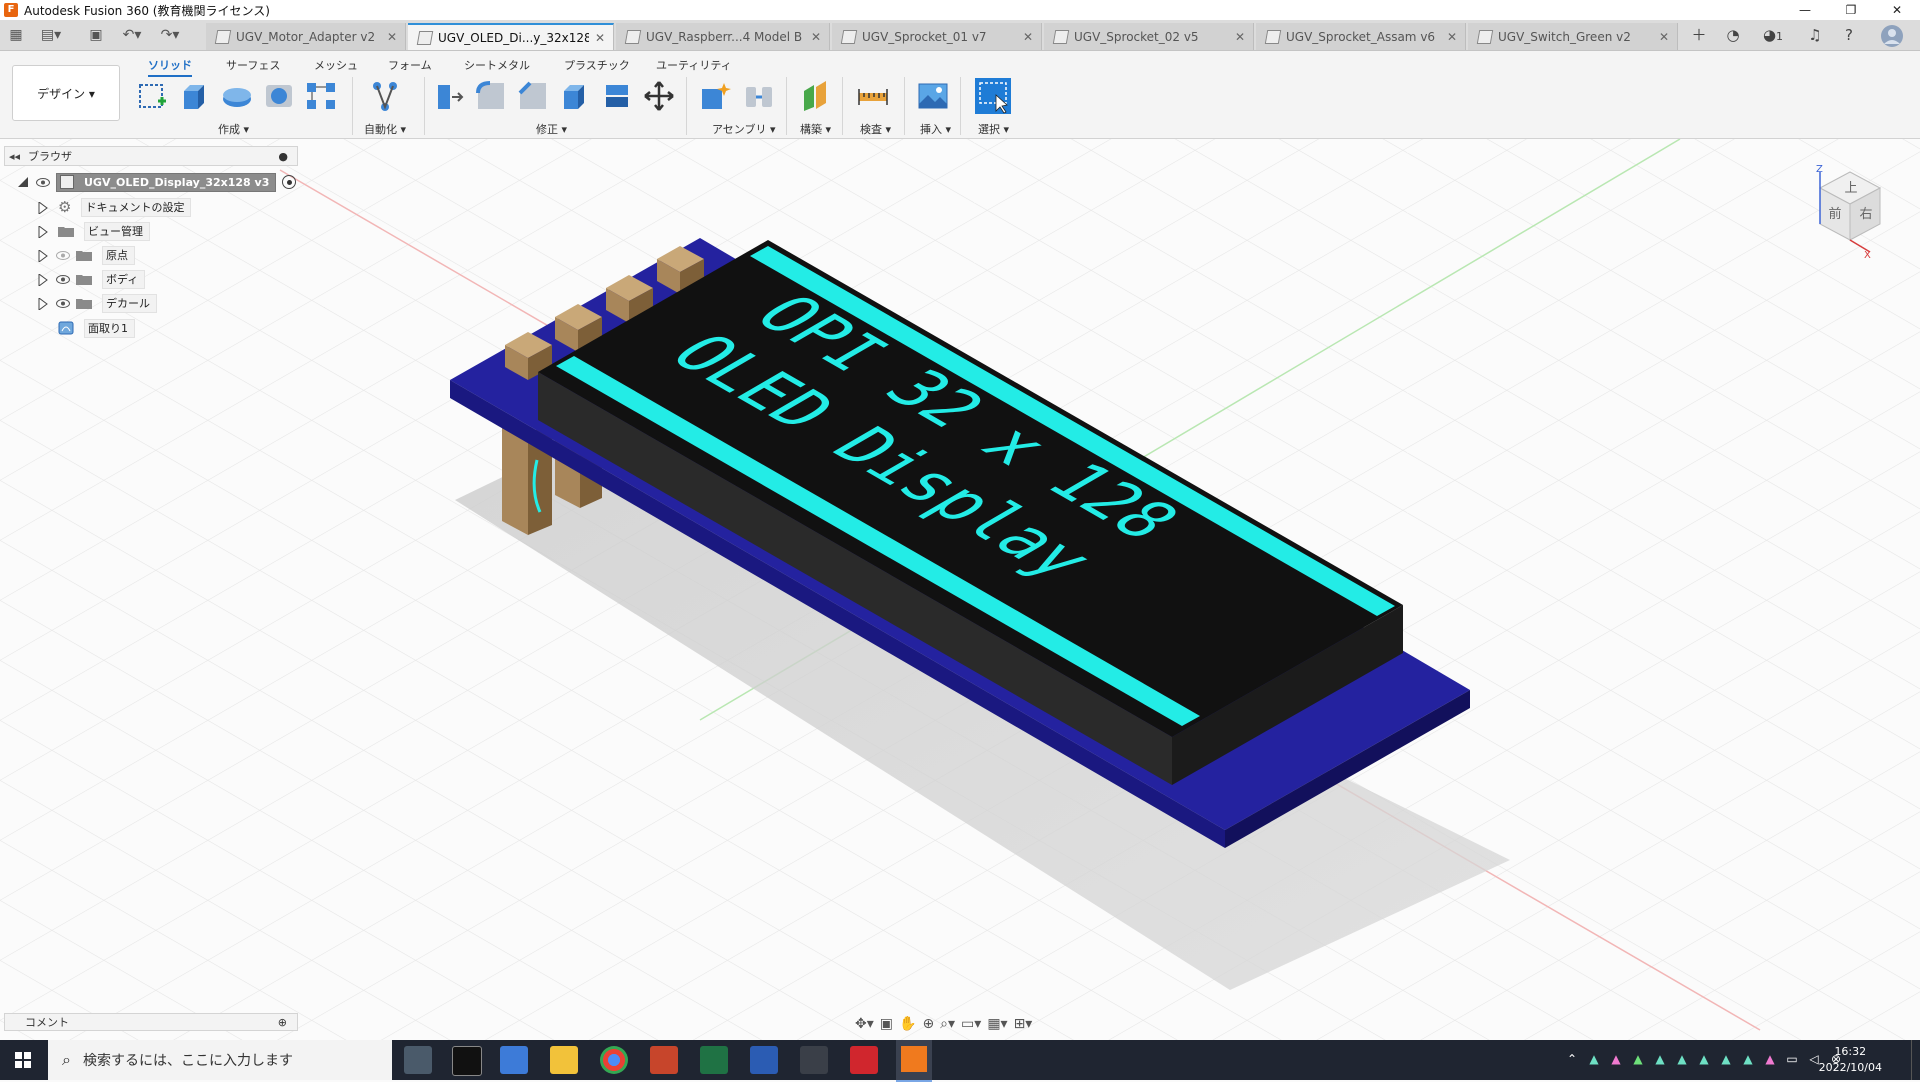  I want to click on automate-group-label: 自動化 ▾, so click(385, 129).